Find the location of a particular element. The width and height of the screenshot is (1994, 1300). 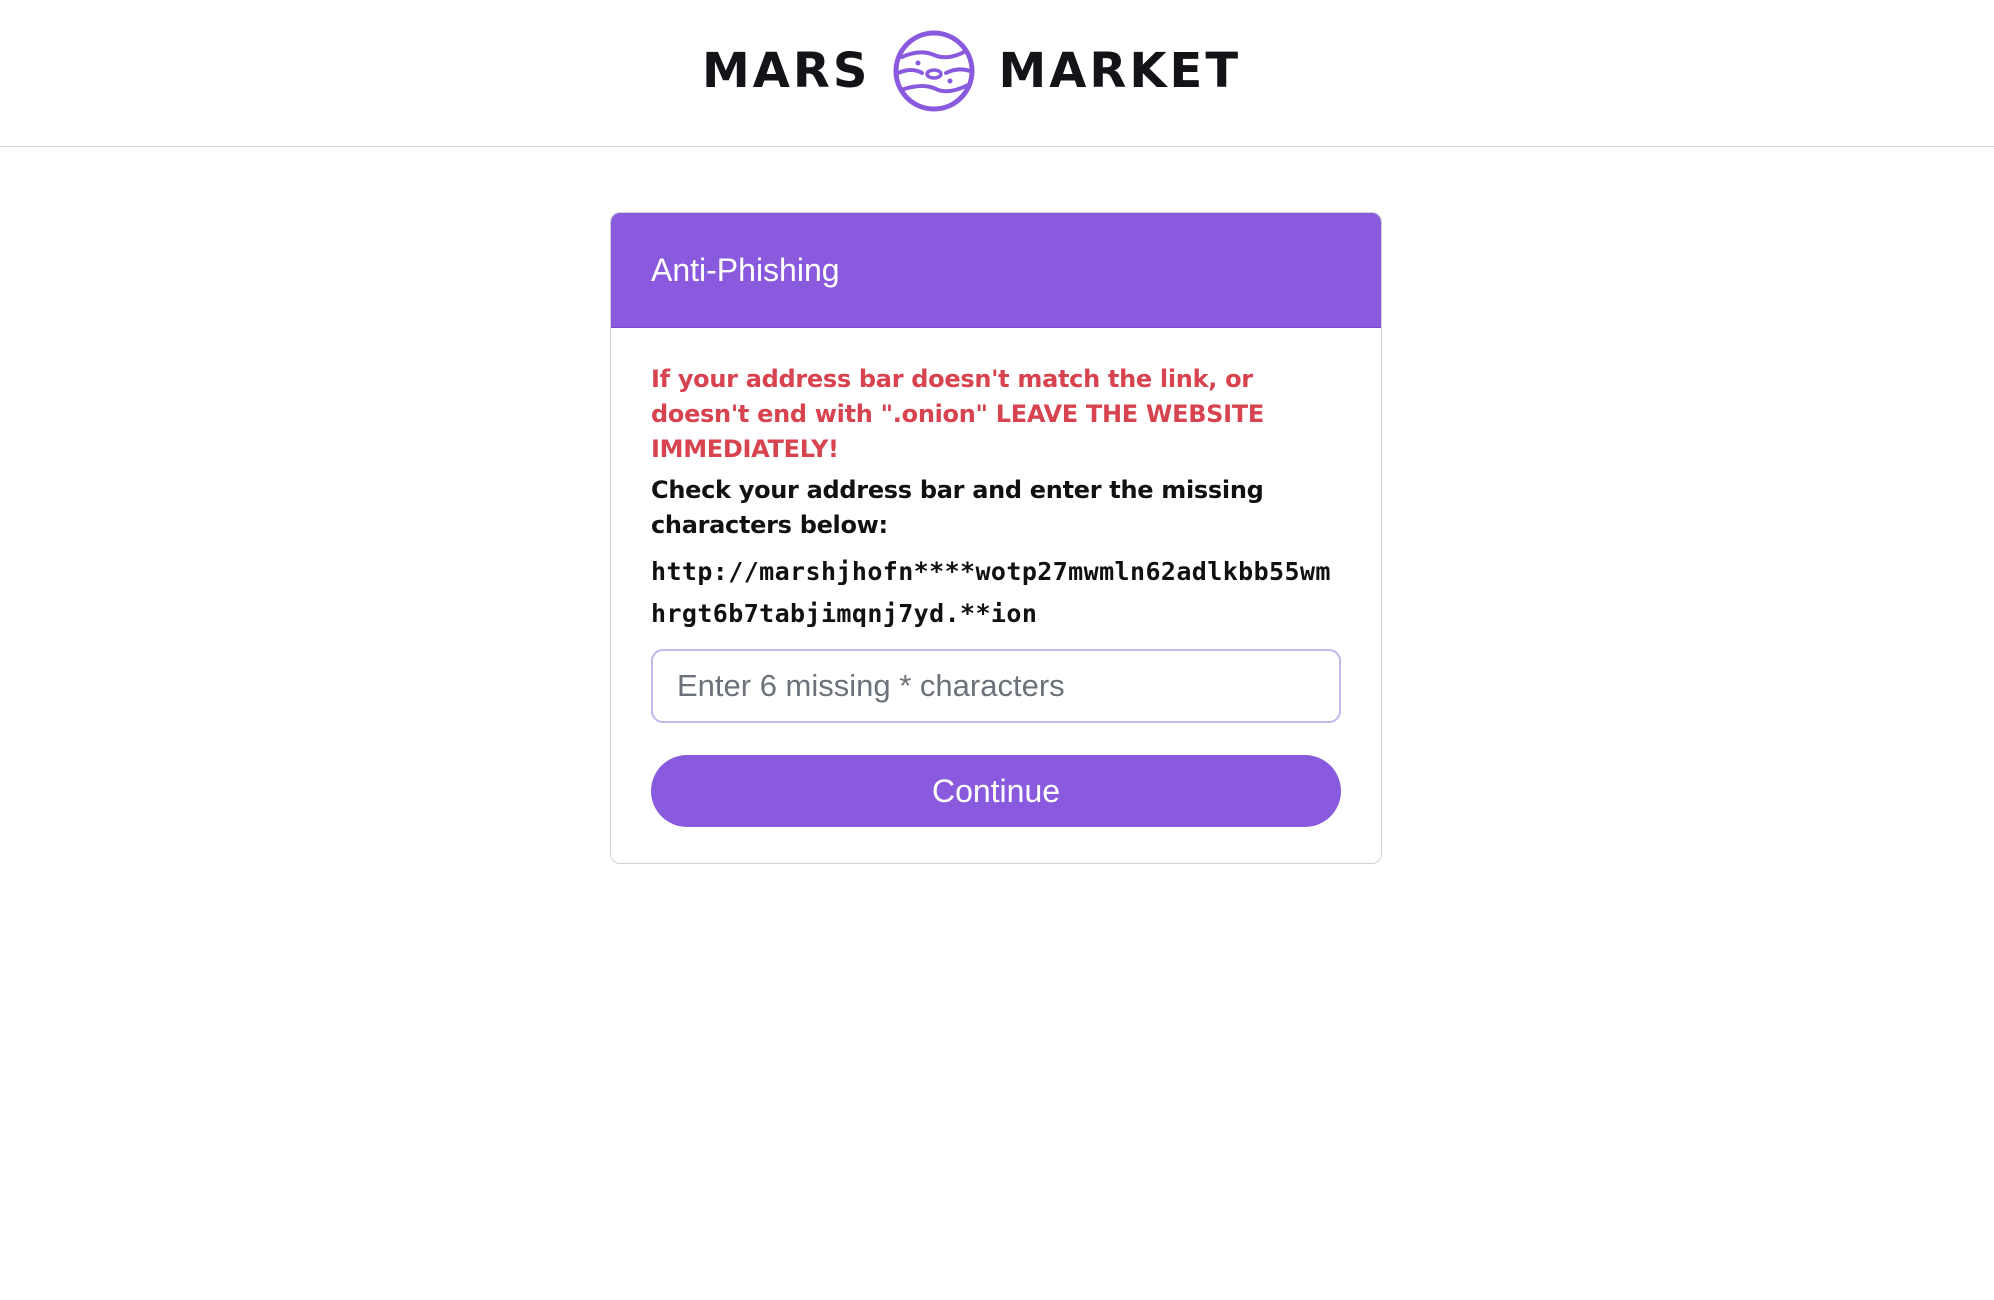

missing-characters-input is located at coordinates (996, 686).